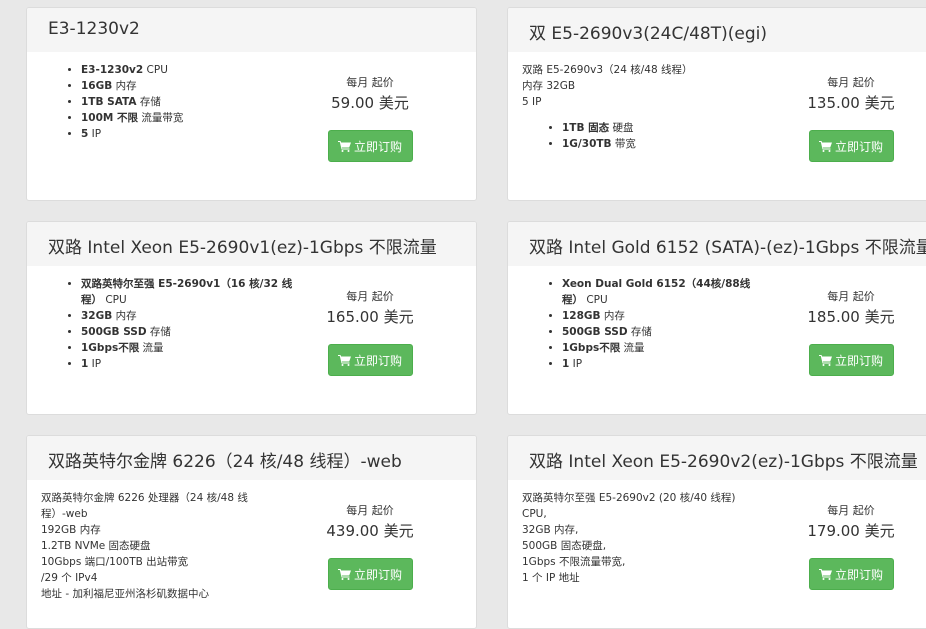 The width and height of the screenshot is (926, 629). Describe the element at coordinates (251, 458) in the screenshot. I see `card-title: 双路英特尔金牌 6226（24 核/48 线程）-web` at that location.